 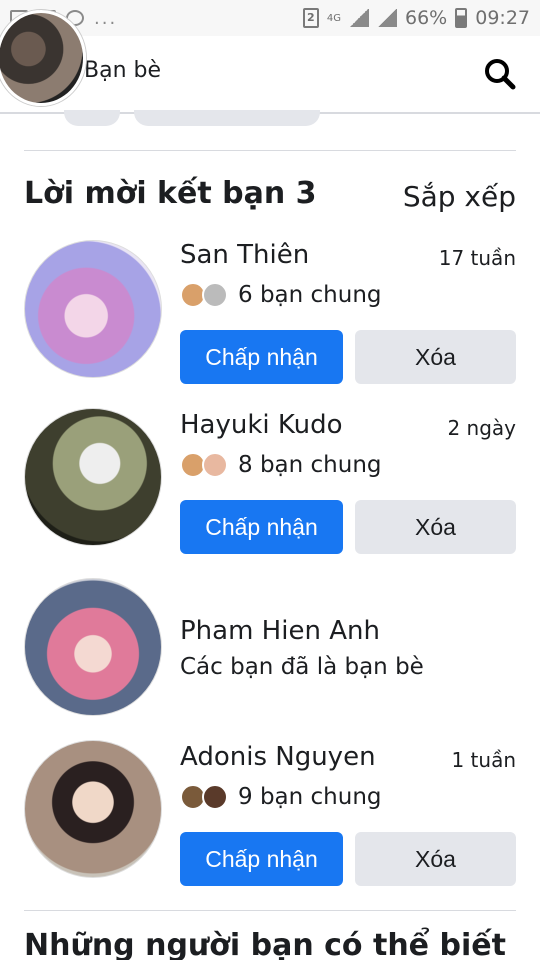 I want to click on sort-button: Sắp xếp, so click(x=459, y=196).